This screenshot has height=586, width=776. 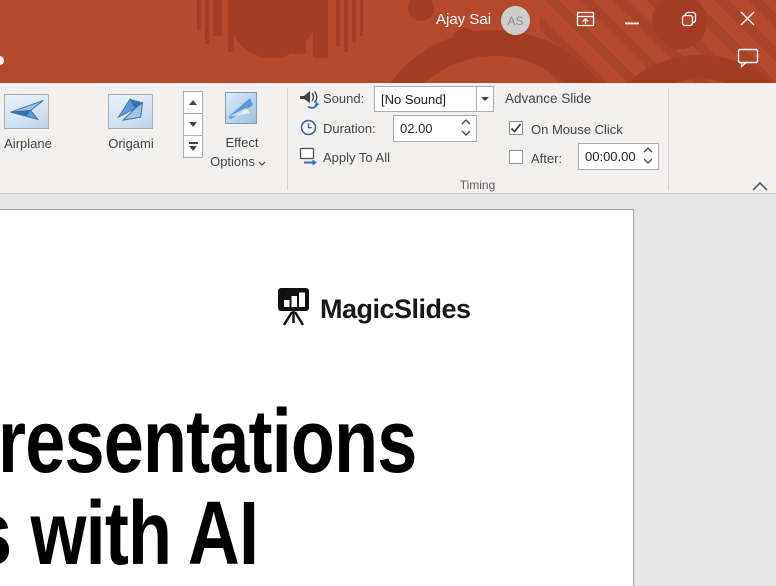 I want to click on sound-icon, so click(x=310, y=102).